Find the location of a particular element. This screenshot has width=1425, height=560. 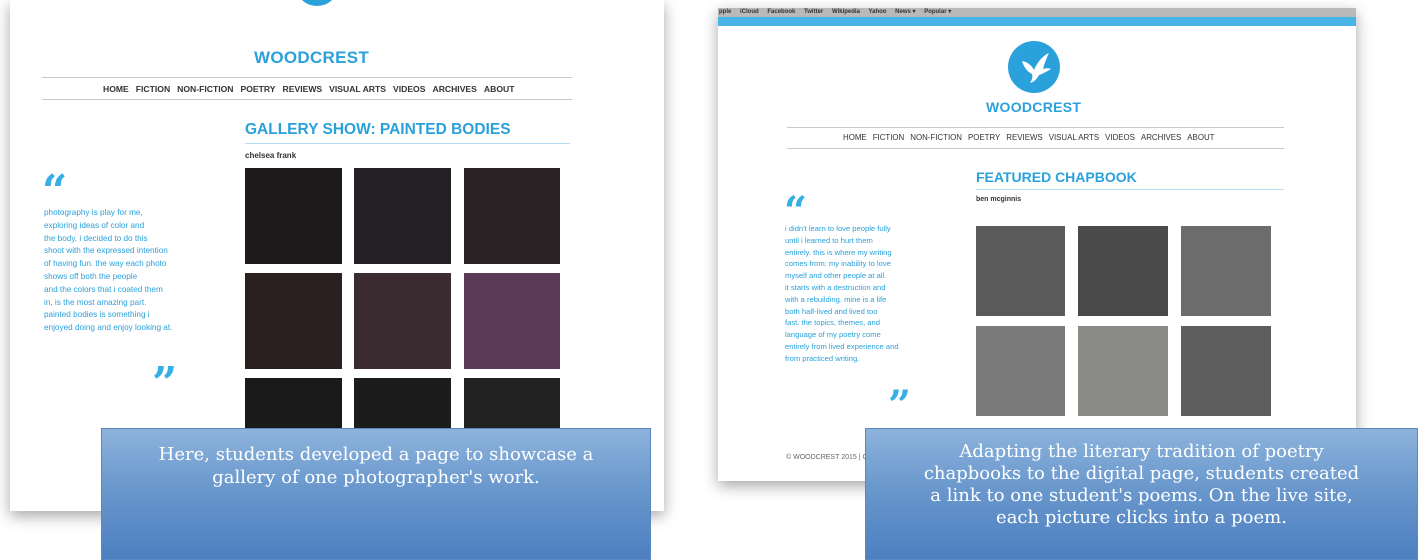

page-title: FEATURED CHAPBOOK is located at coordinates (1056, 177).